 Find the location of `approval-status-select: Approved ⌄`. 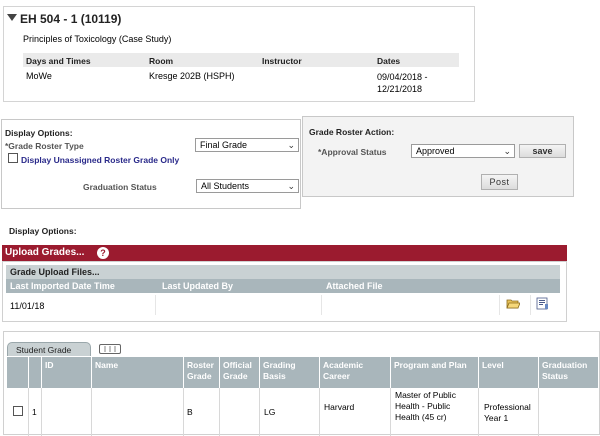

approval-status-select: Approved ⌄ is located at coordinates (463, 151).